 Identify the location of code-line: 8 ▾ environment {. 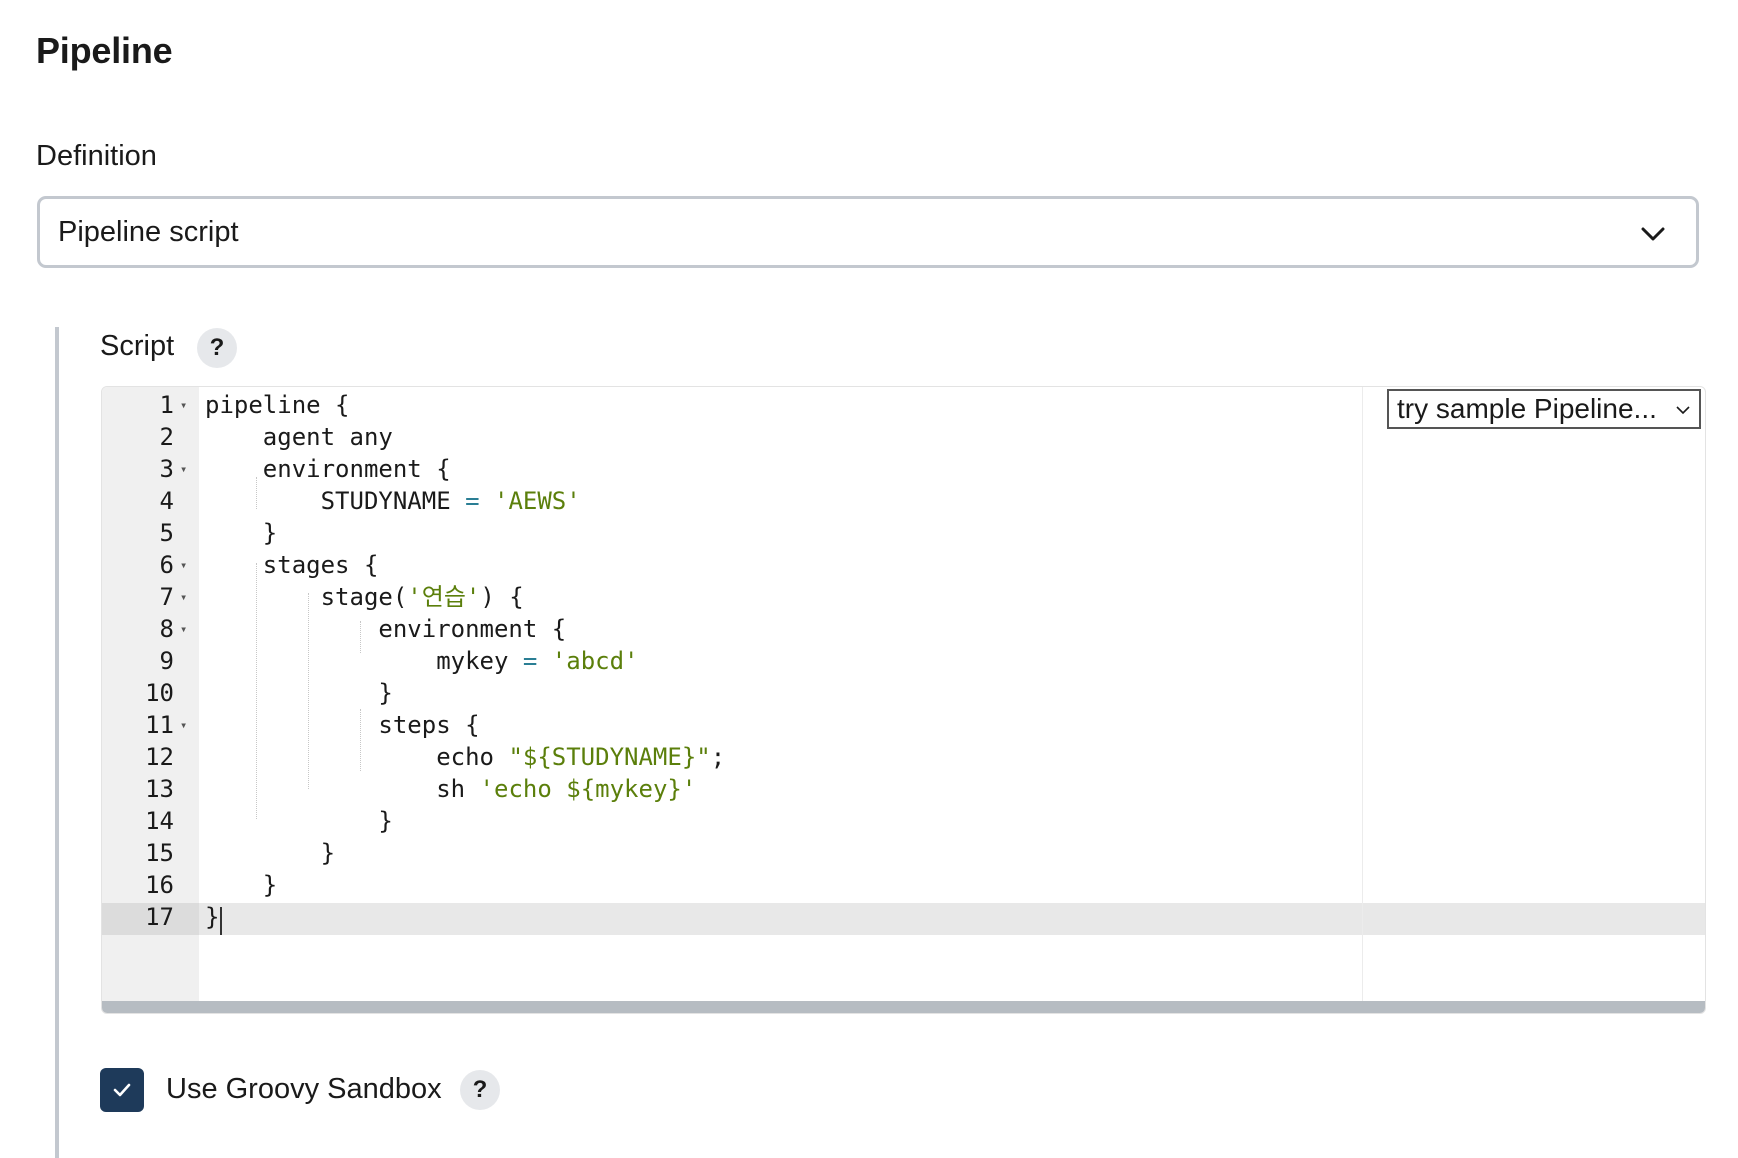
(903, 629).